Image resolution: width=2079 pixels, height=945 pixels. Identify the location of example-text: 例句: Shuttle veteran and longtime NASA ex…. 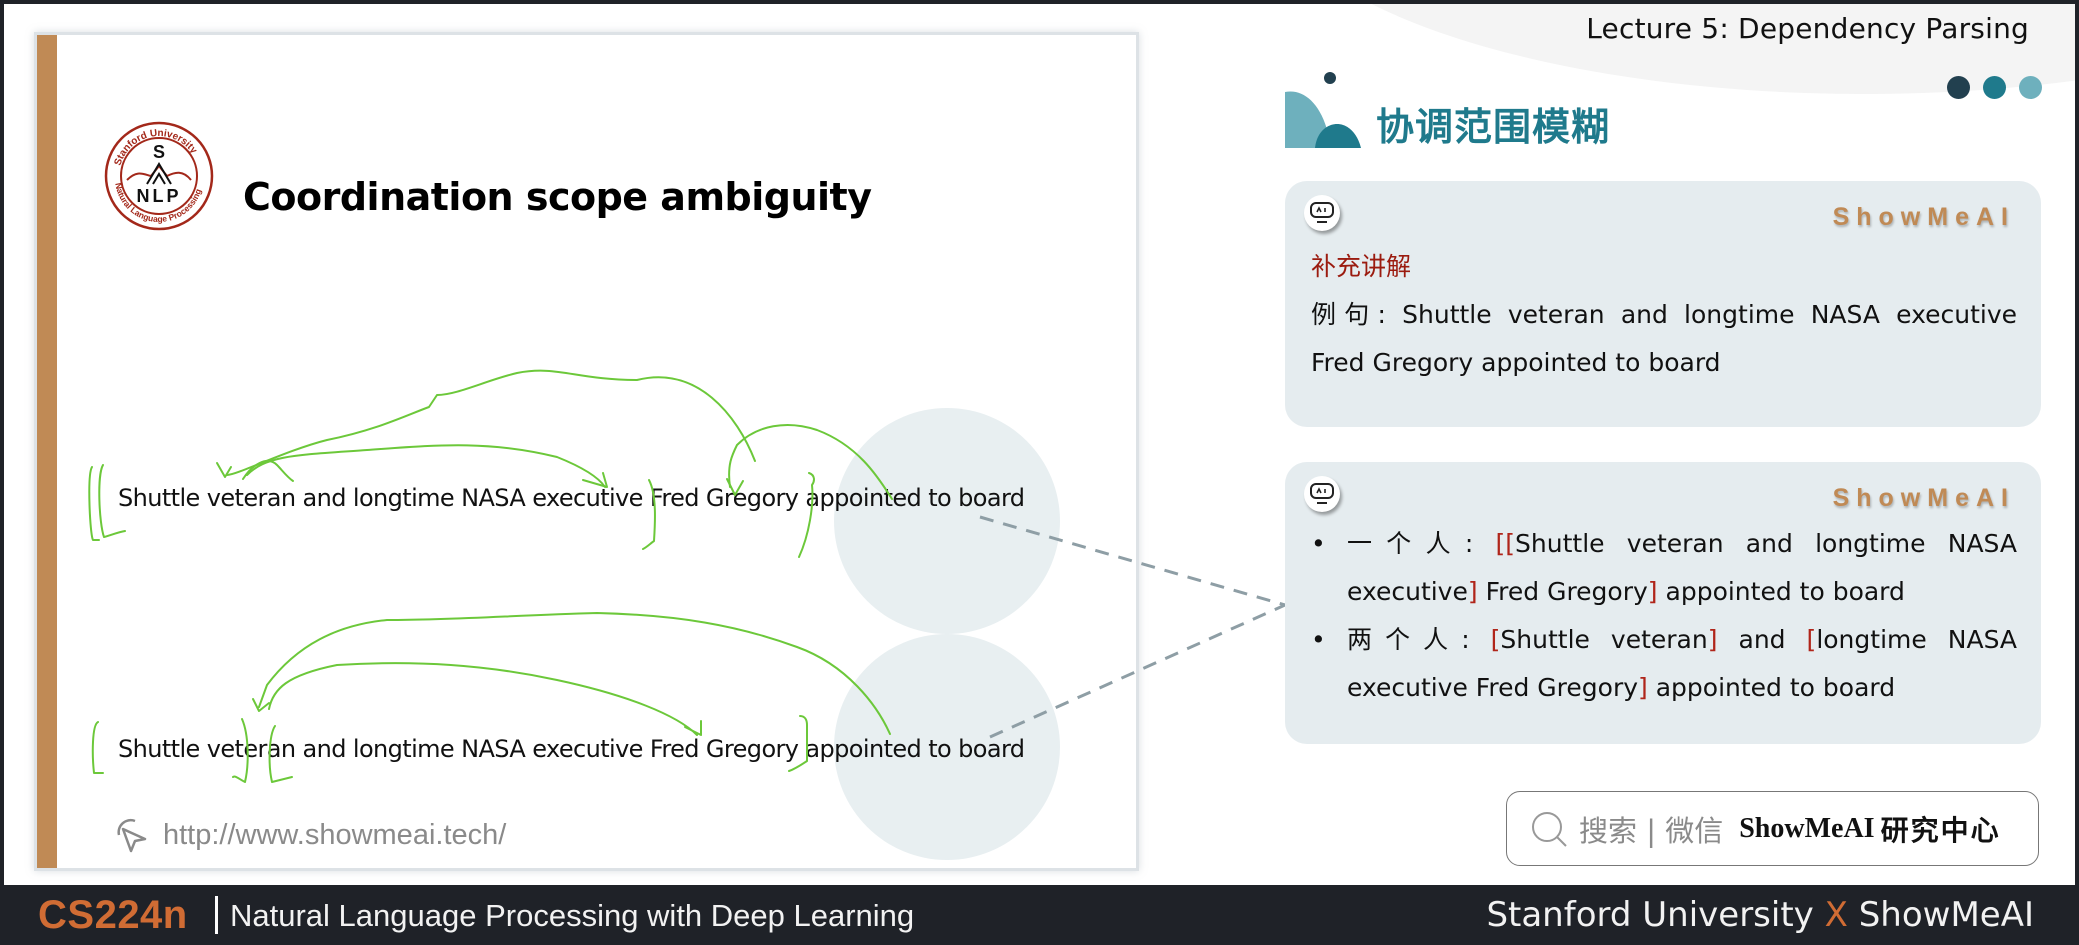
(1664, 339).